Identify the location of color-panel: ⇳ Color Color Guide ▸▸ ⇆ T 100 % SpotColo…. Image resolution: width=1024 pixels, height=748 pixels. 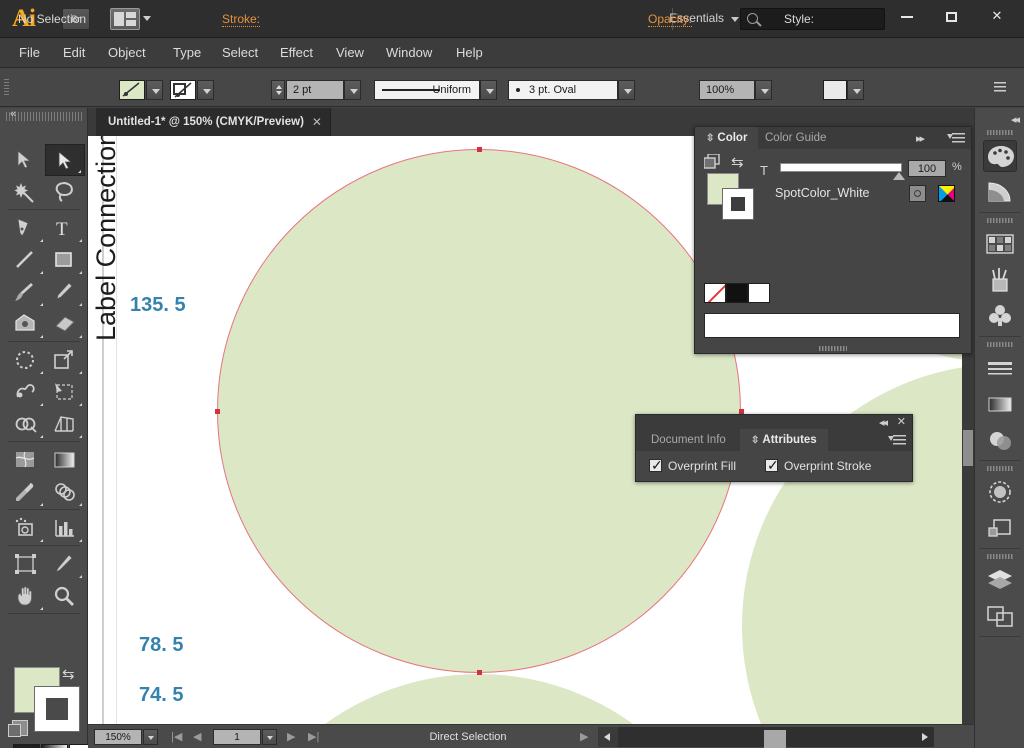
(833, 240).